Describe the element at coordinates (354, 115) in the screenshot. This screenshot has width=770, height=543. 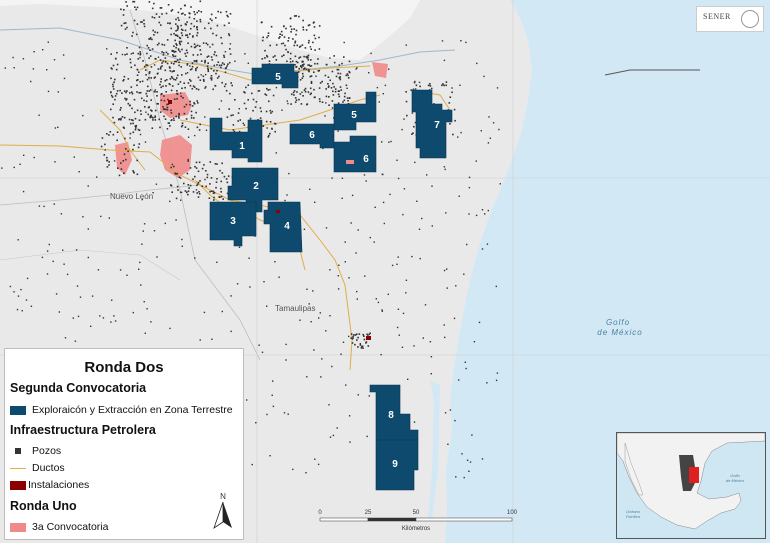
I see `block-label-5b: 5` at that location.